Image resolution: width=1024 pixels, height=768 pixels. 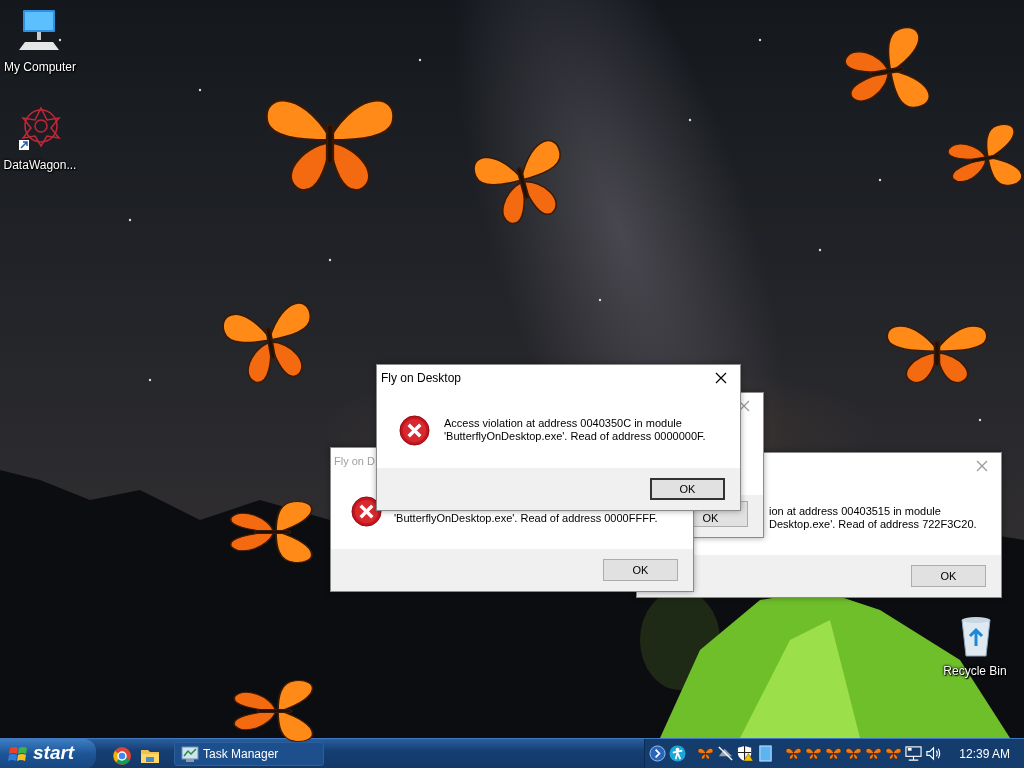 What do you see at coordinates (249, 753) in the screenshot?
I see `taskbar-button: Task Manager` at bounding box center [249, 753].